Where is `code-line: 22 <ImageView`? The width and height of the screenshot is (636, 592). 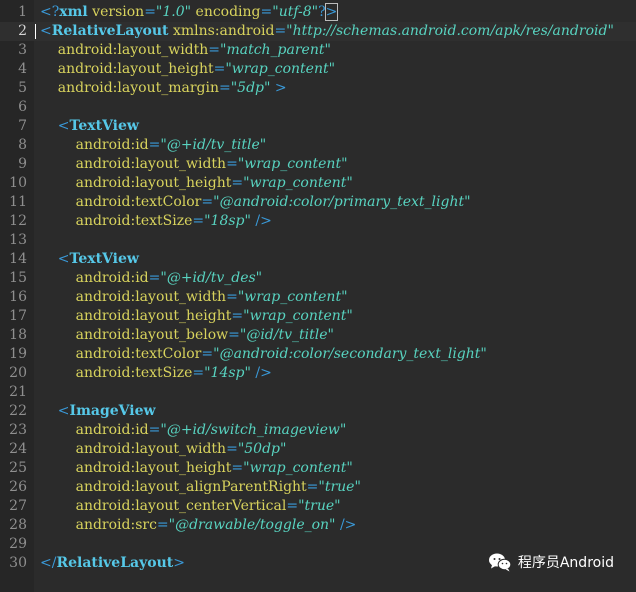 code-line: 22 <ImageView is located at coordinates (318, 411).